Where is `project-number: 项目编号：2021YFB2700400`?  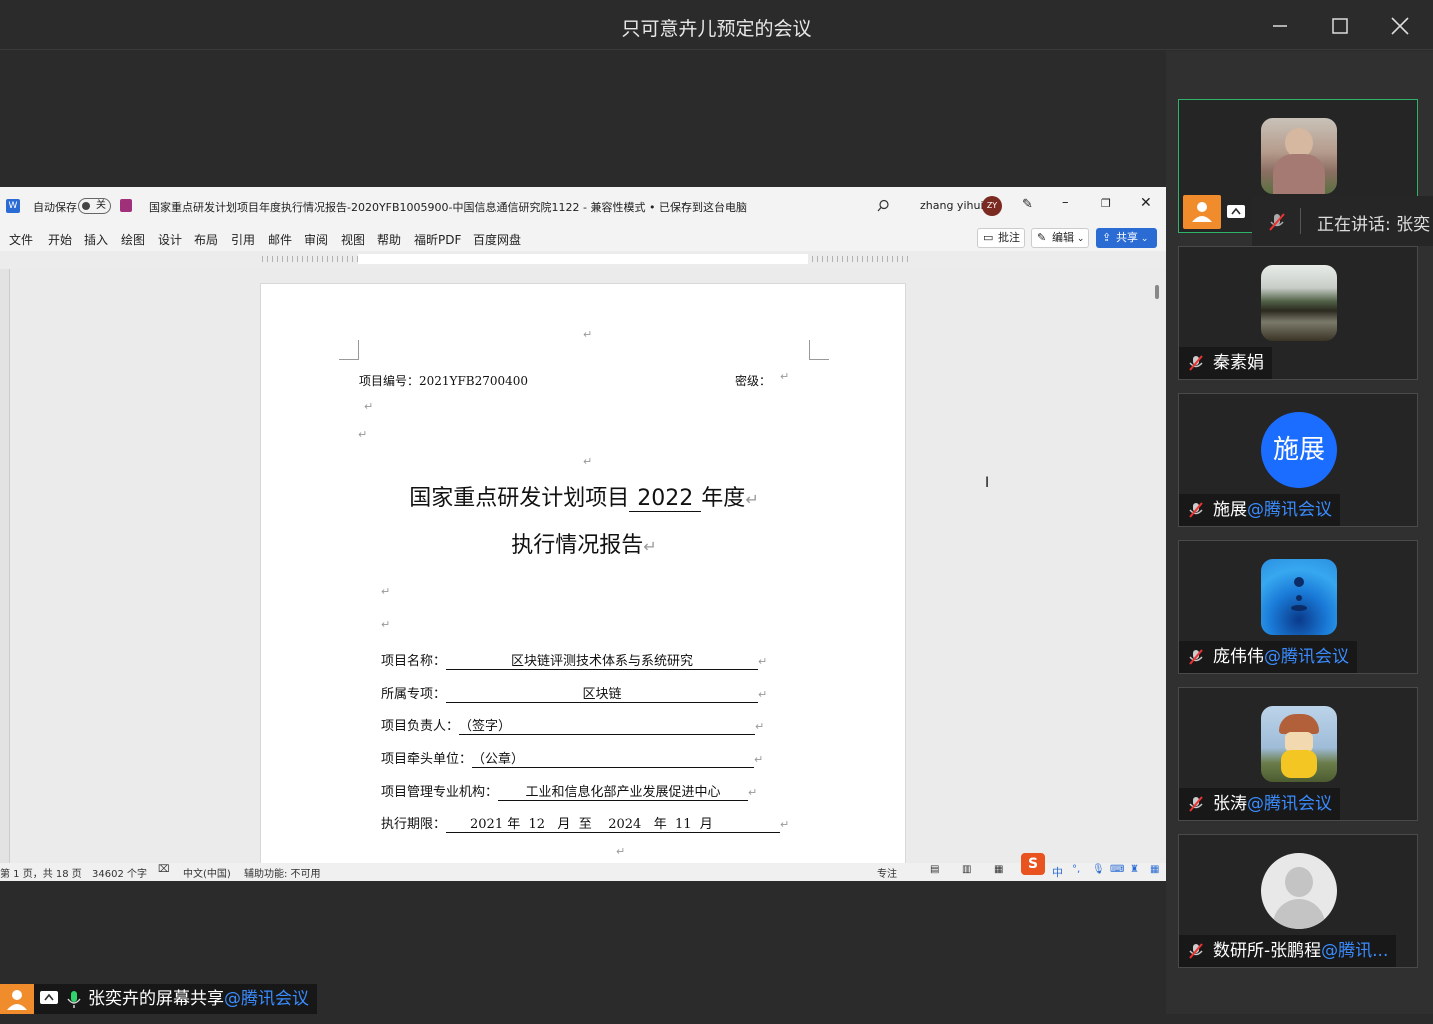 project-number: 项目编号：2021YFB2700400 is located at coordinates (444, 381).